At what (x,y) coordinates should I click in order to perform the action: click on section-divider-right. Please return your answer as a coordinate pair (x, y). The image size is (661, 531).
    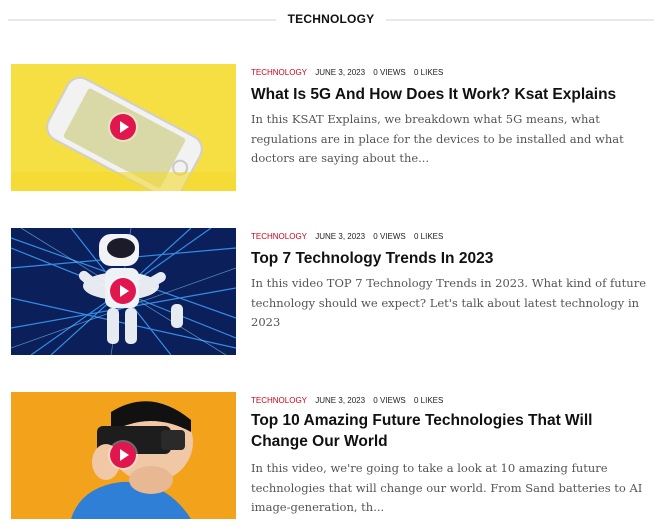
    Looking at the image, I should click on (520, 20).